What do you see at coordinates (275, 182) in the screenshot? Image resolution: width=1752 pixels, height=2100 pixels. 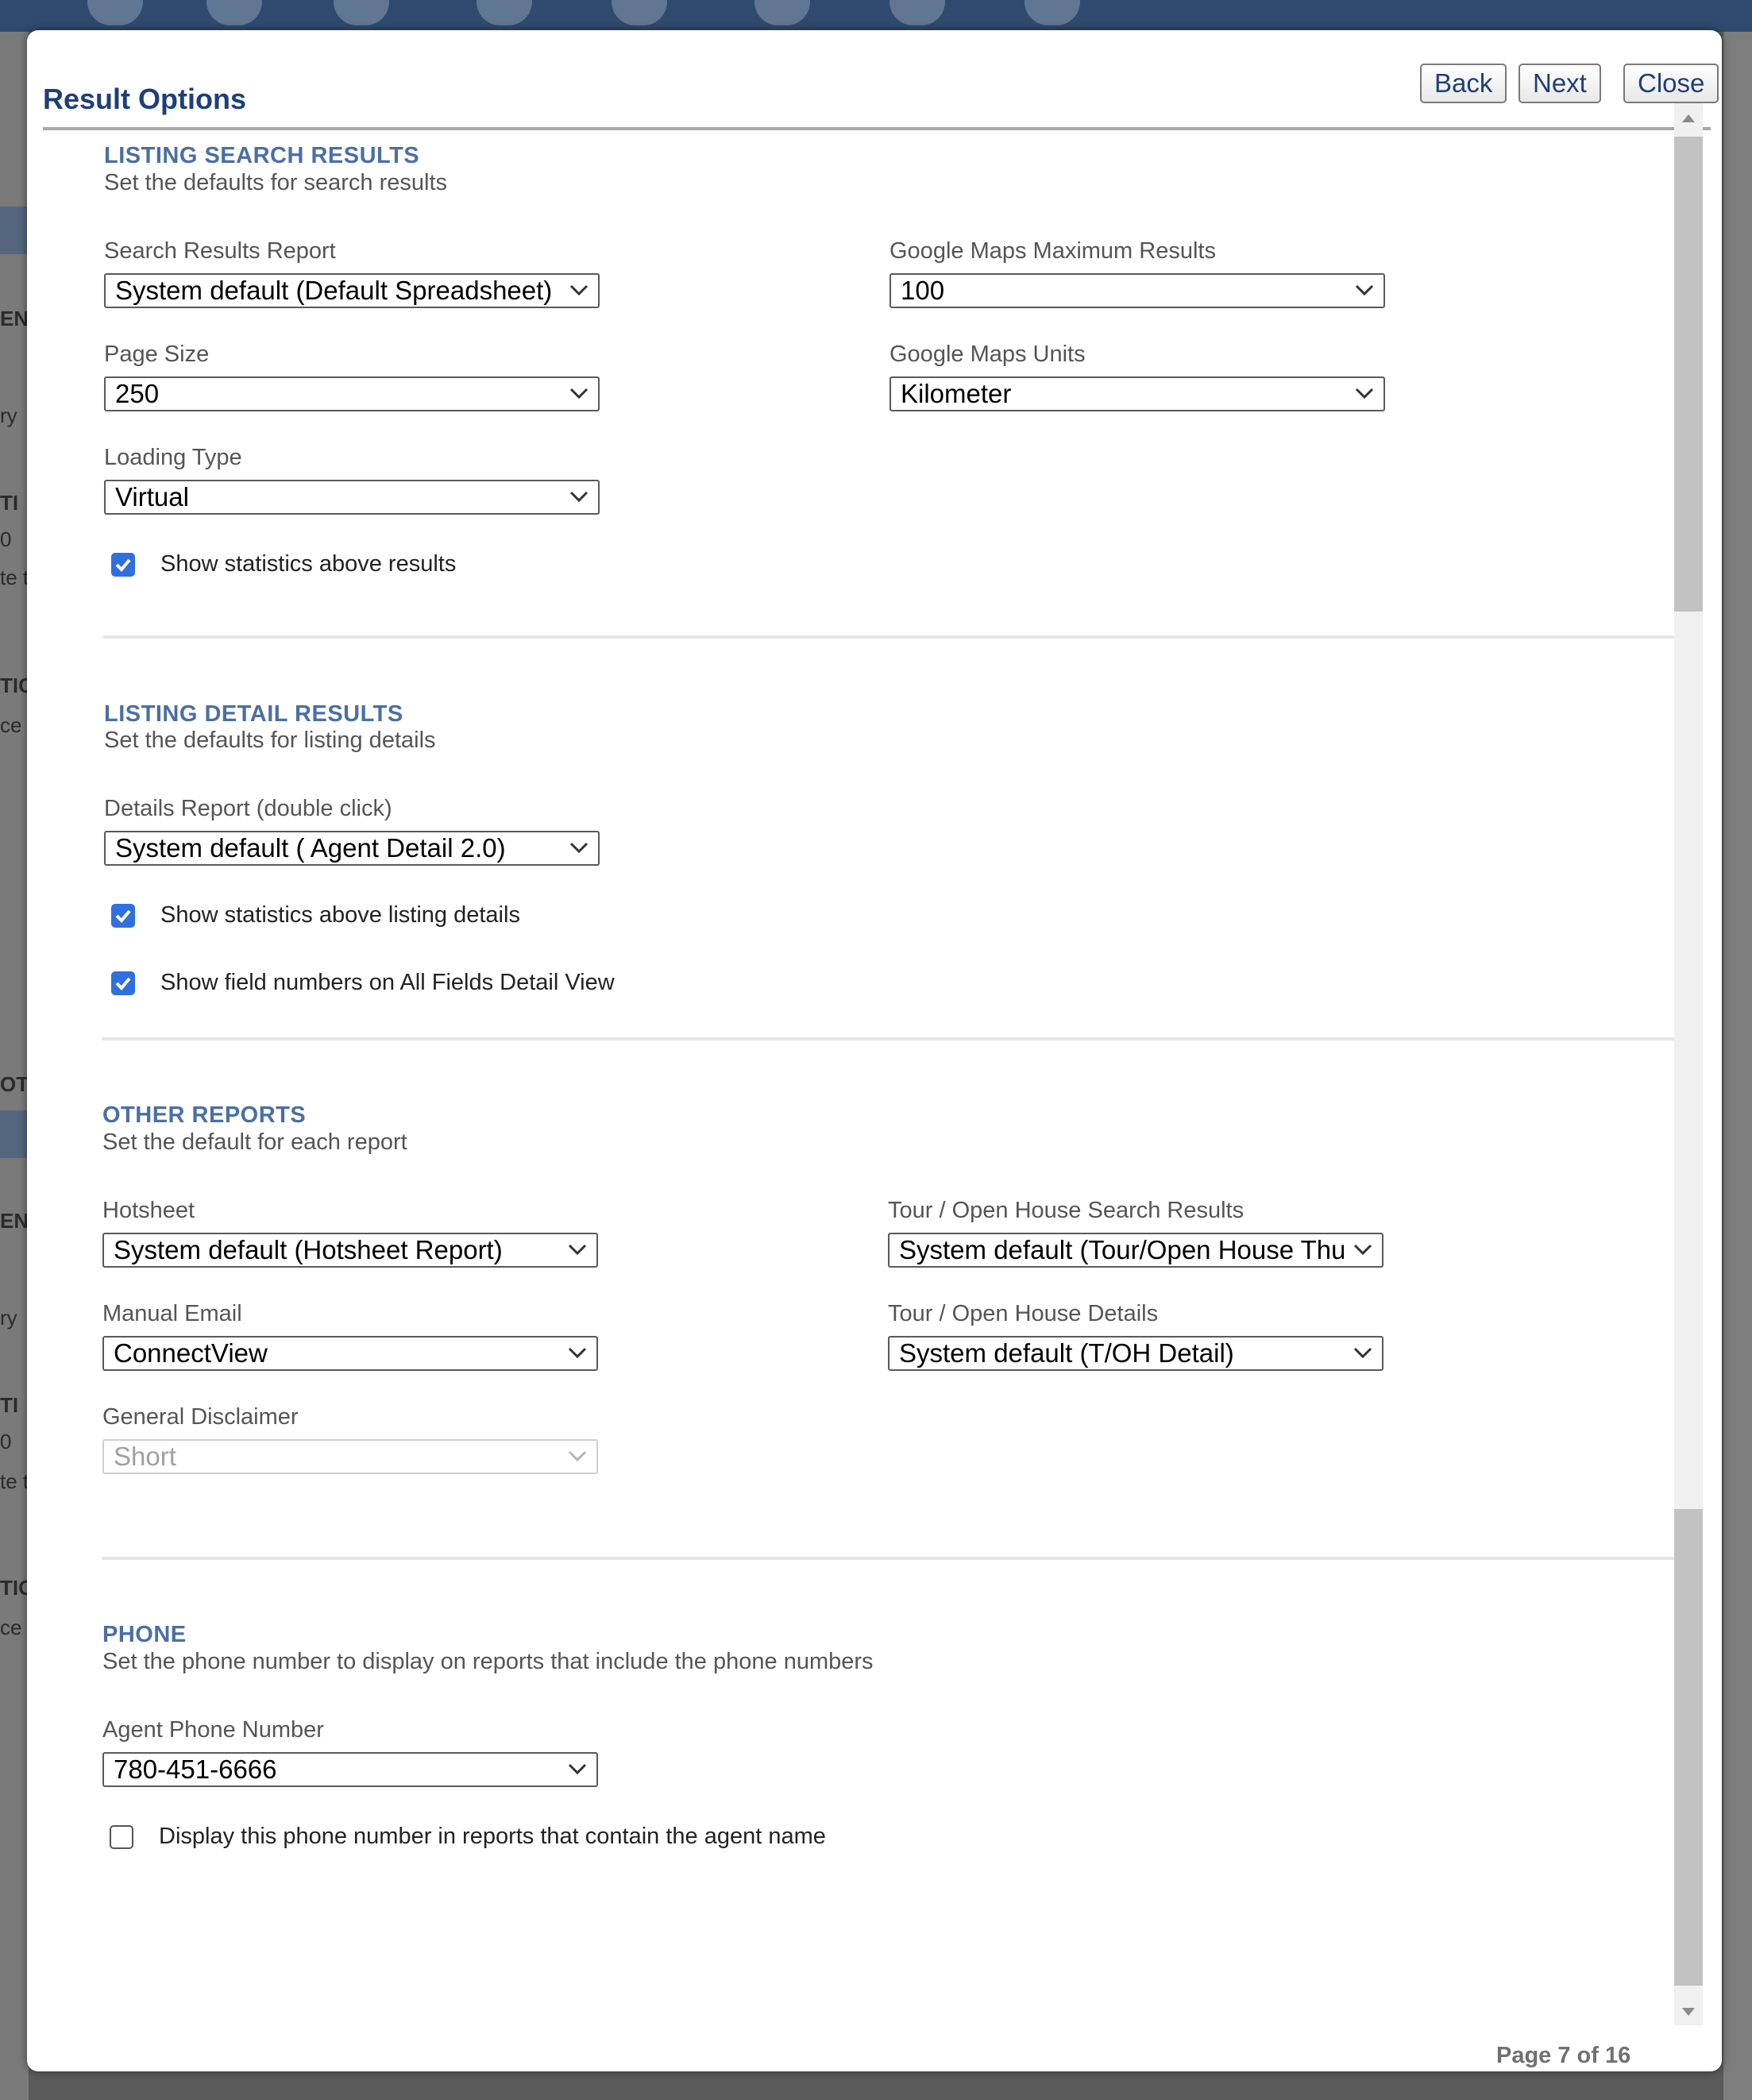 I see `section-subtitle-listing-search: Set the defaults for search results` at bounding box center [275, 182].